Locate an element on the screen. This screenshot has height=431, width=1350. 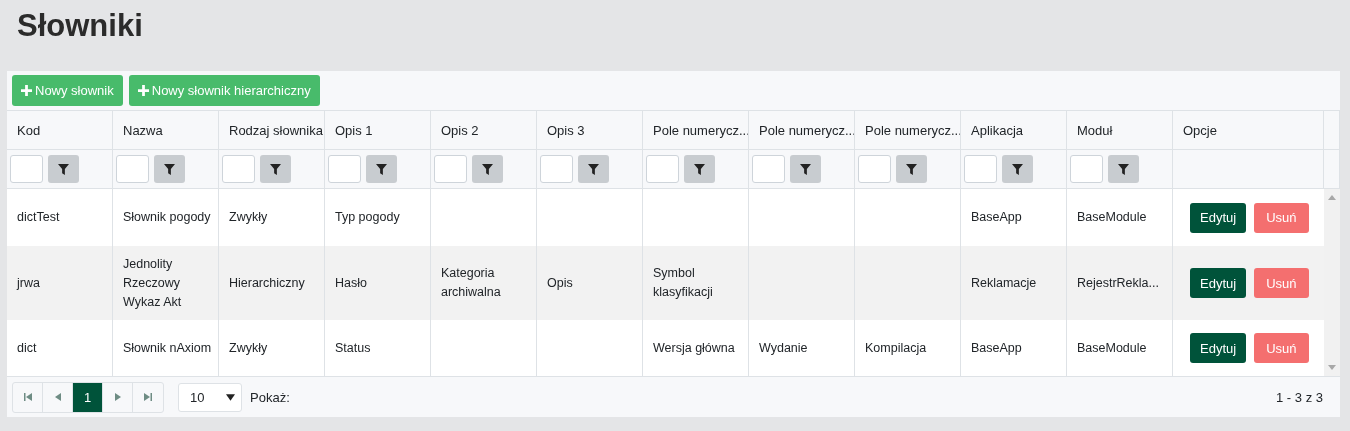
table-cell-text: dict is located at coordinates (27, 348).